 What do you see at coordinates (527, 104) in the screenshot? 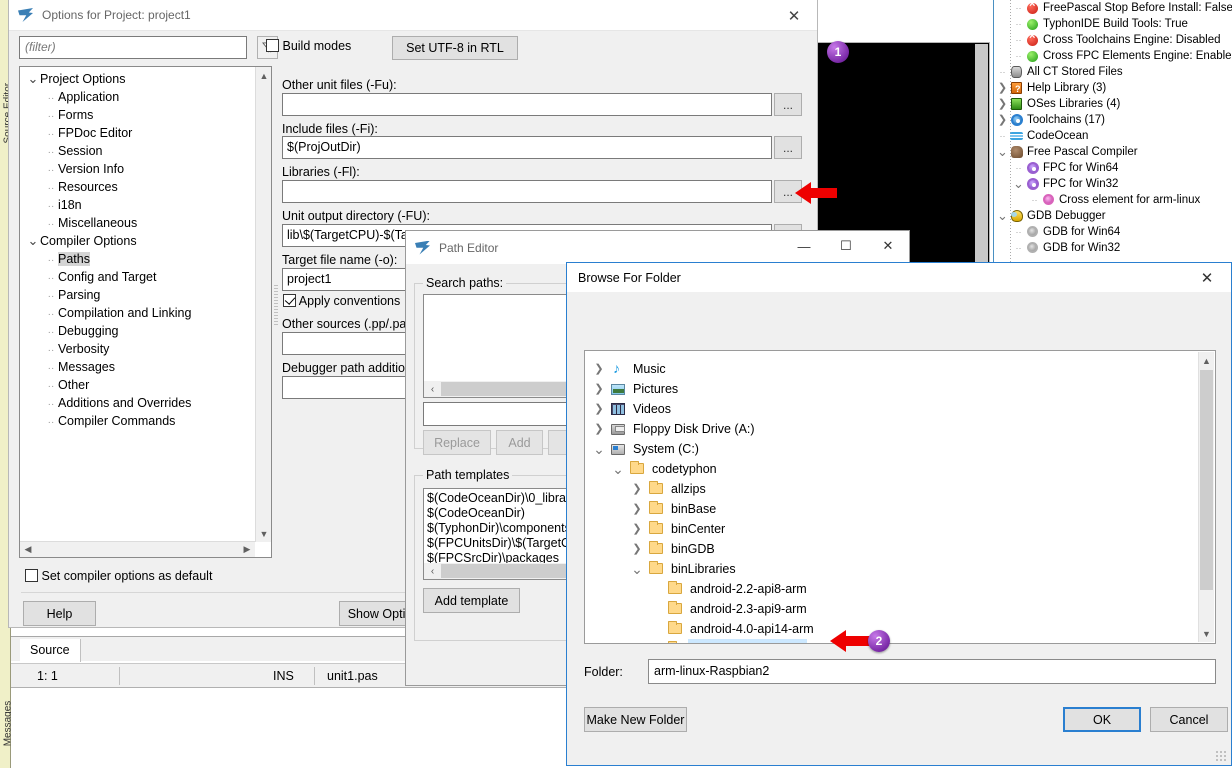
I see `other-unit-files-input` at bounding box center [527, 104].